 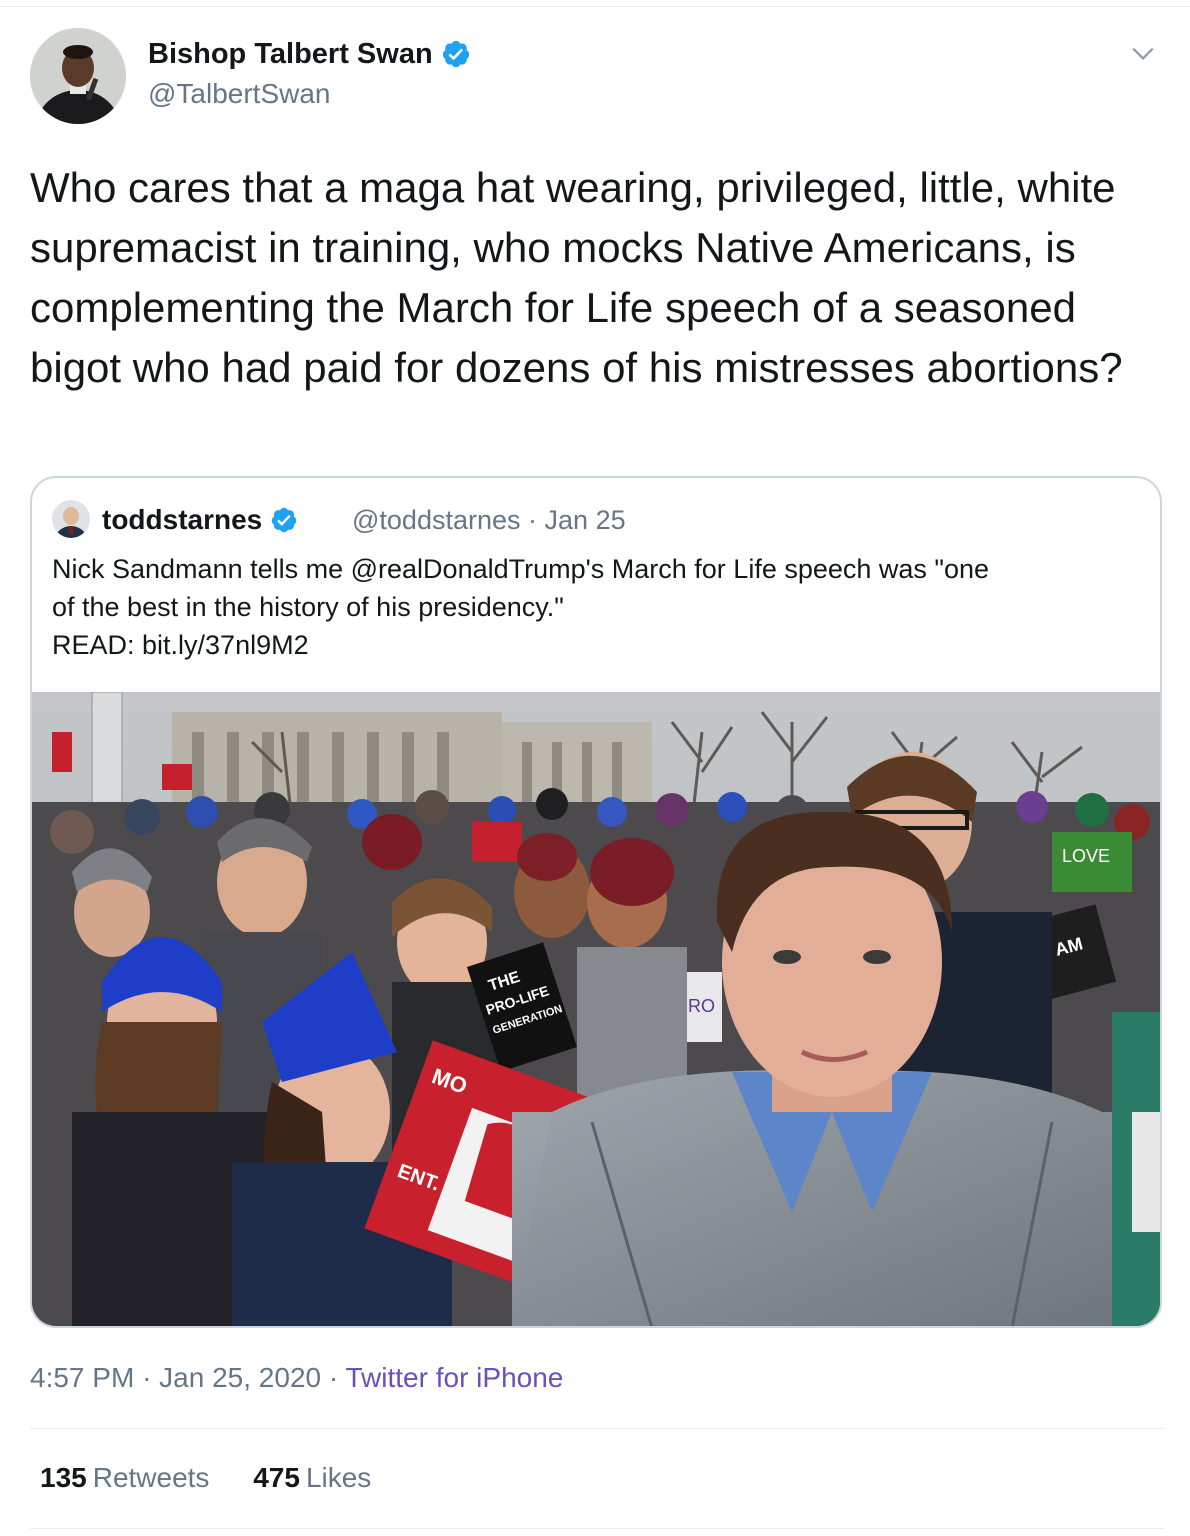 What do you see at coordinates (436, 520) in the screenshot?
I see `quoted-author-handle: @toddstarnes` at bounding box center [436, 520].